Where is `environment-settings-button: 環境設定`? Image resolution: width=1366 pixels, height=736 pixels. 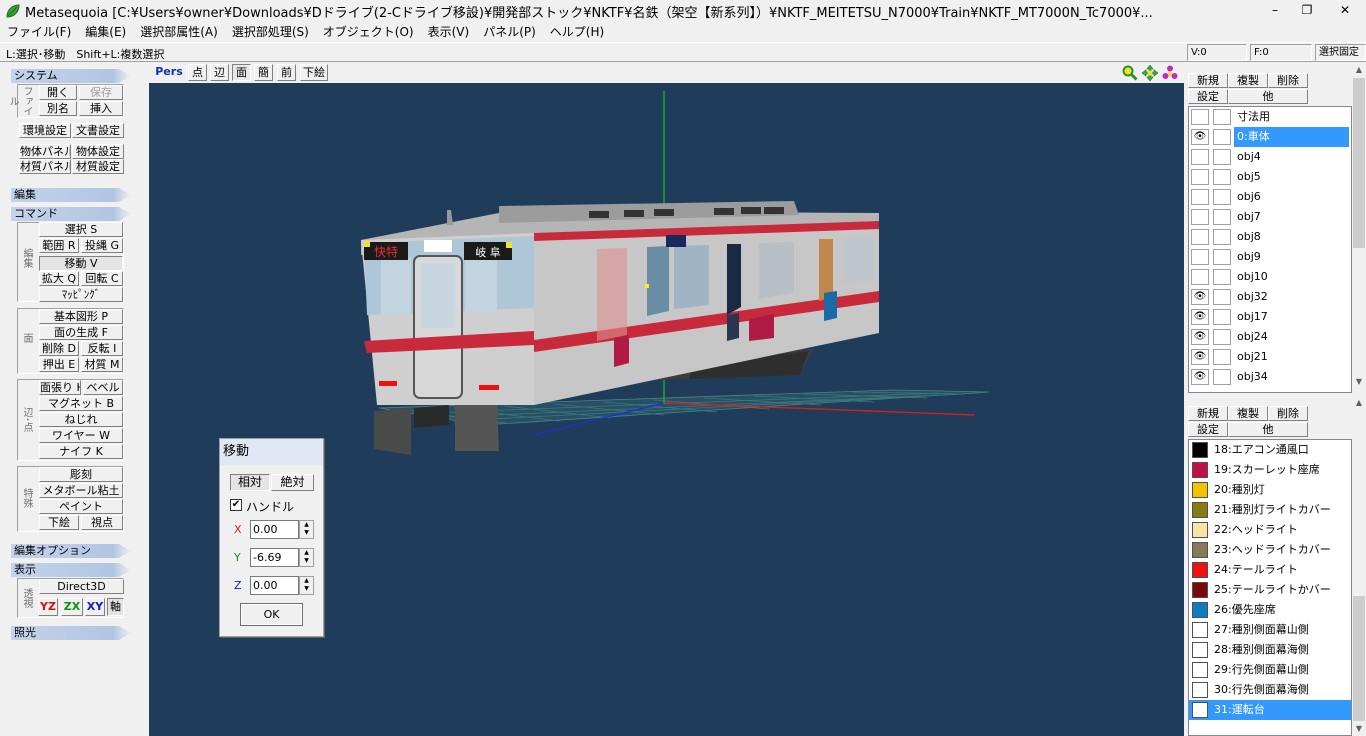 environment-settings-button: 環境設定 is located at coordinates (45, 130).